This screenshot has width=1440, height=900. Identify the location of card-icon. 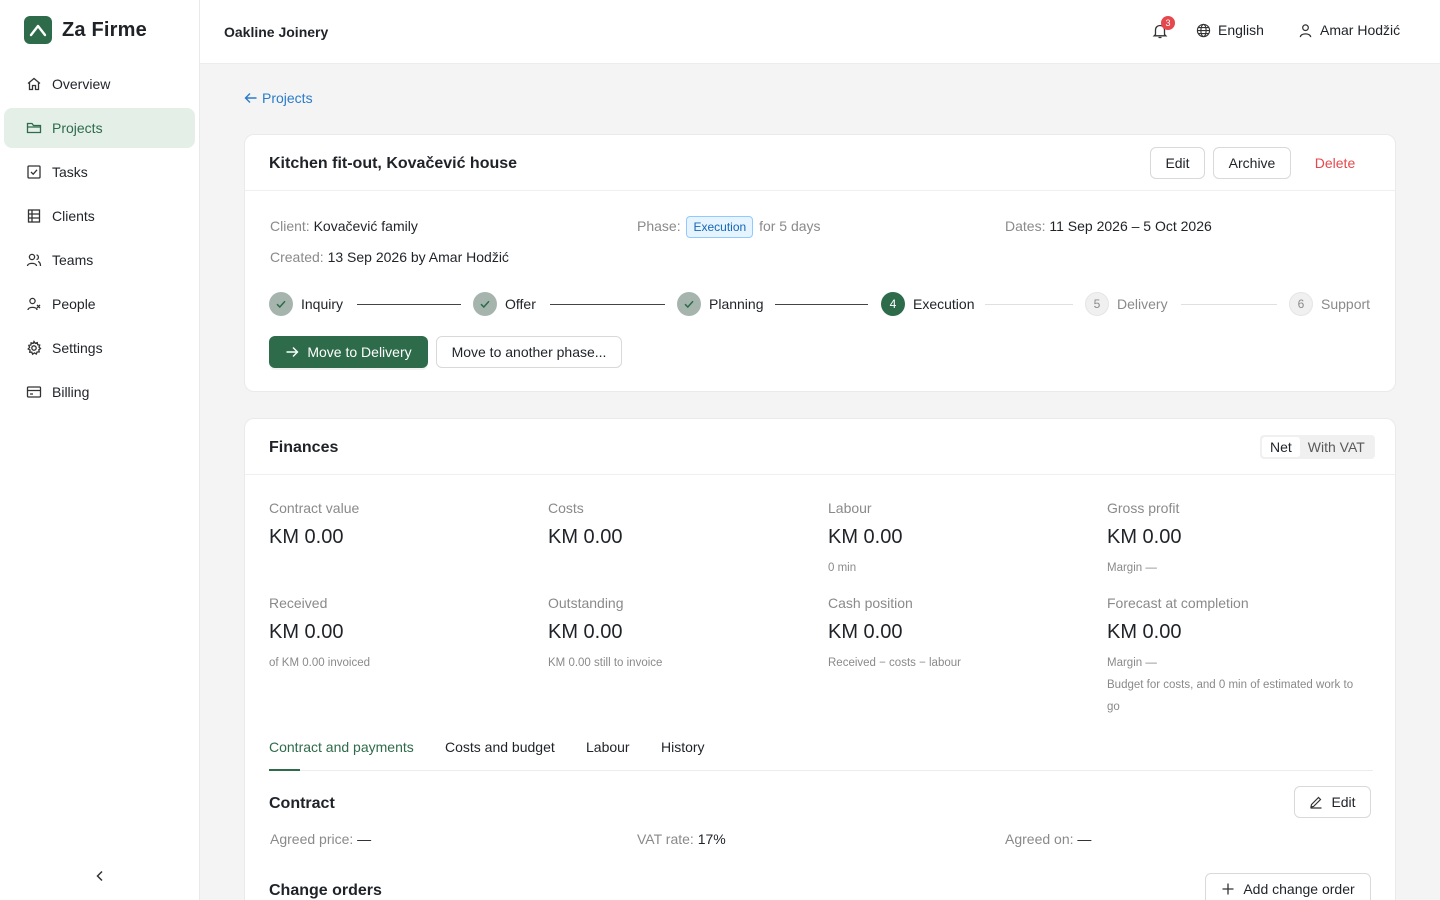
(34, 392).